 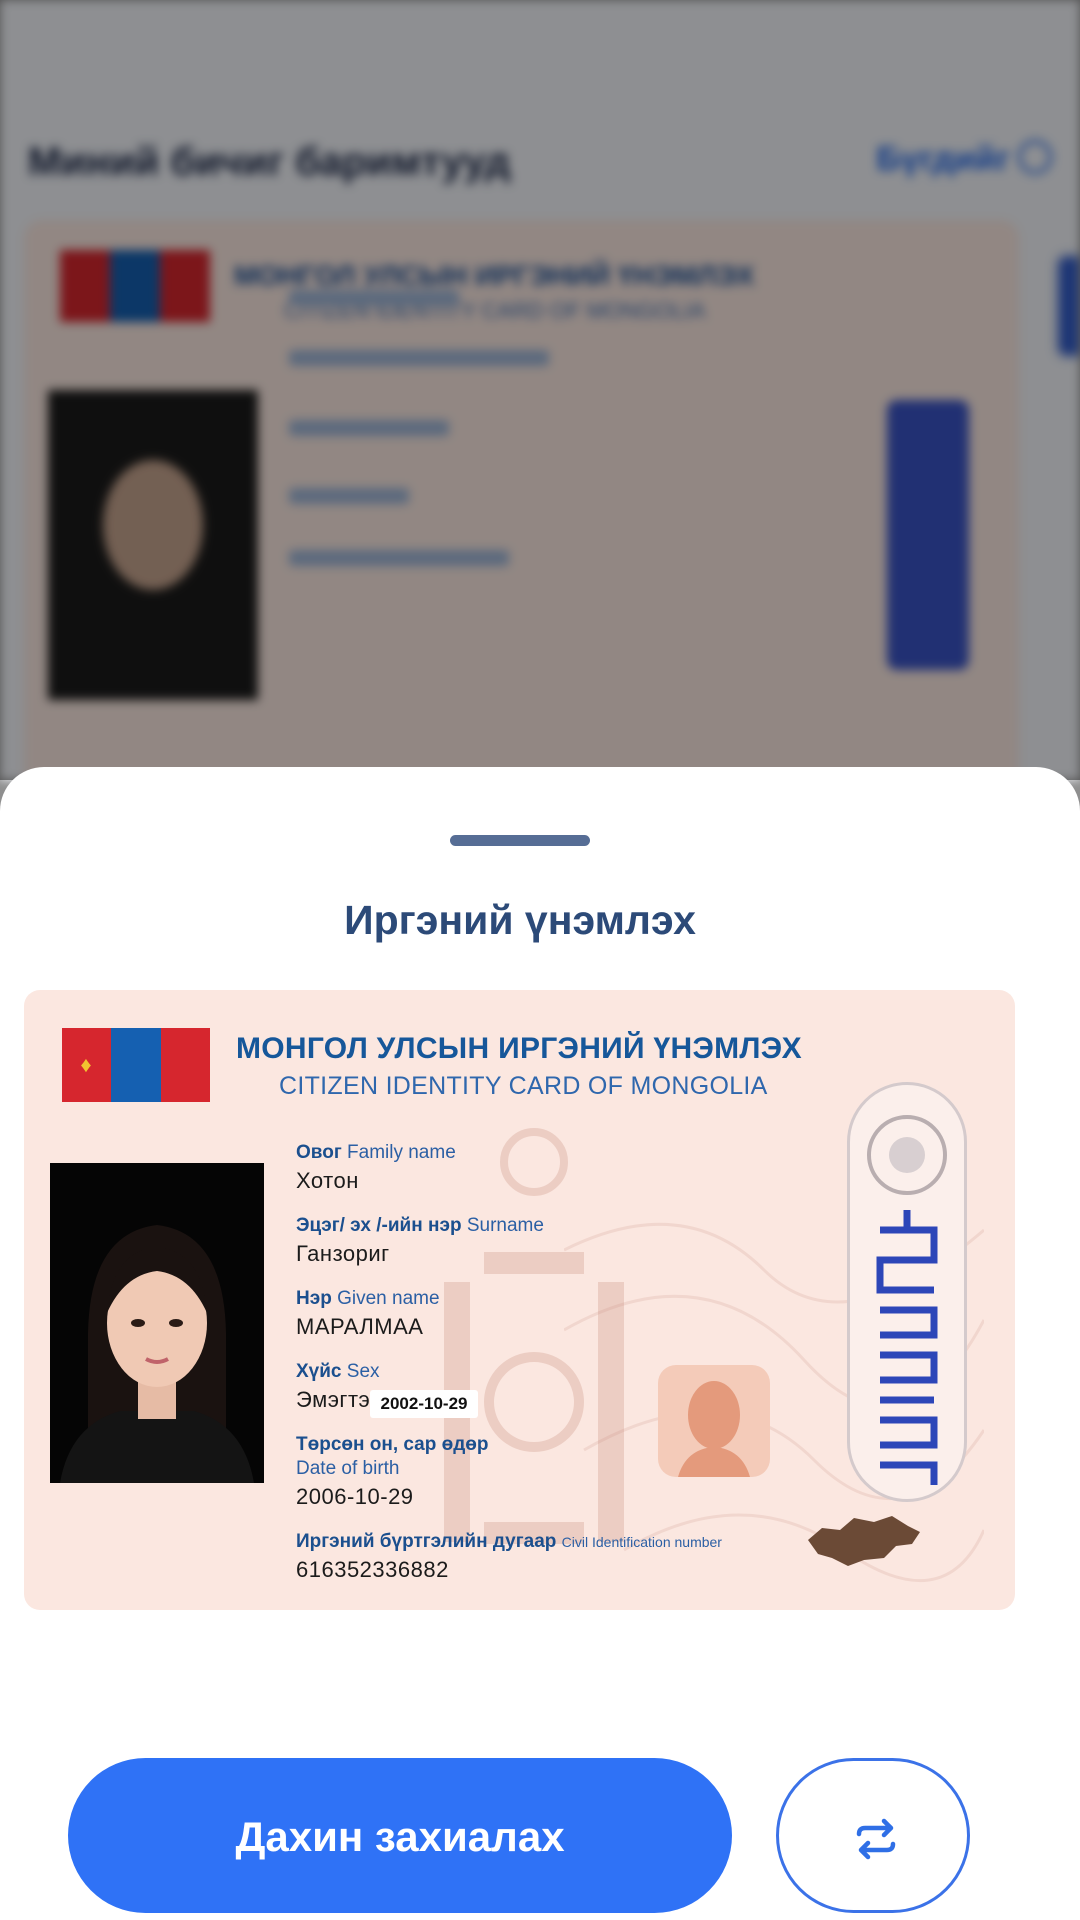 What do you see at coordinates (136, 1065) in the screenshot?
I see `mongolia-flag: ♦` at bounding box center [136, 1065].